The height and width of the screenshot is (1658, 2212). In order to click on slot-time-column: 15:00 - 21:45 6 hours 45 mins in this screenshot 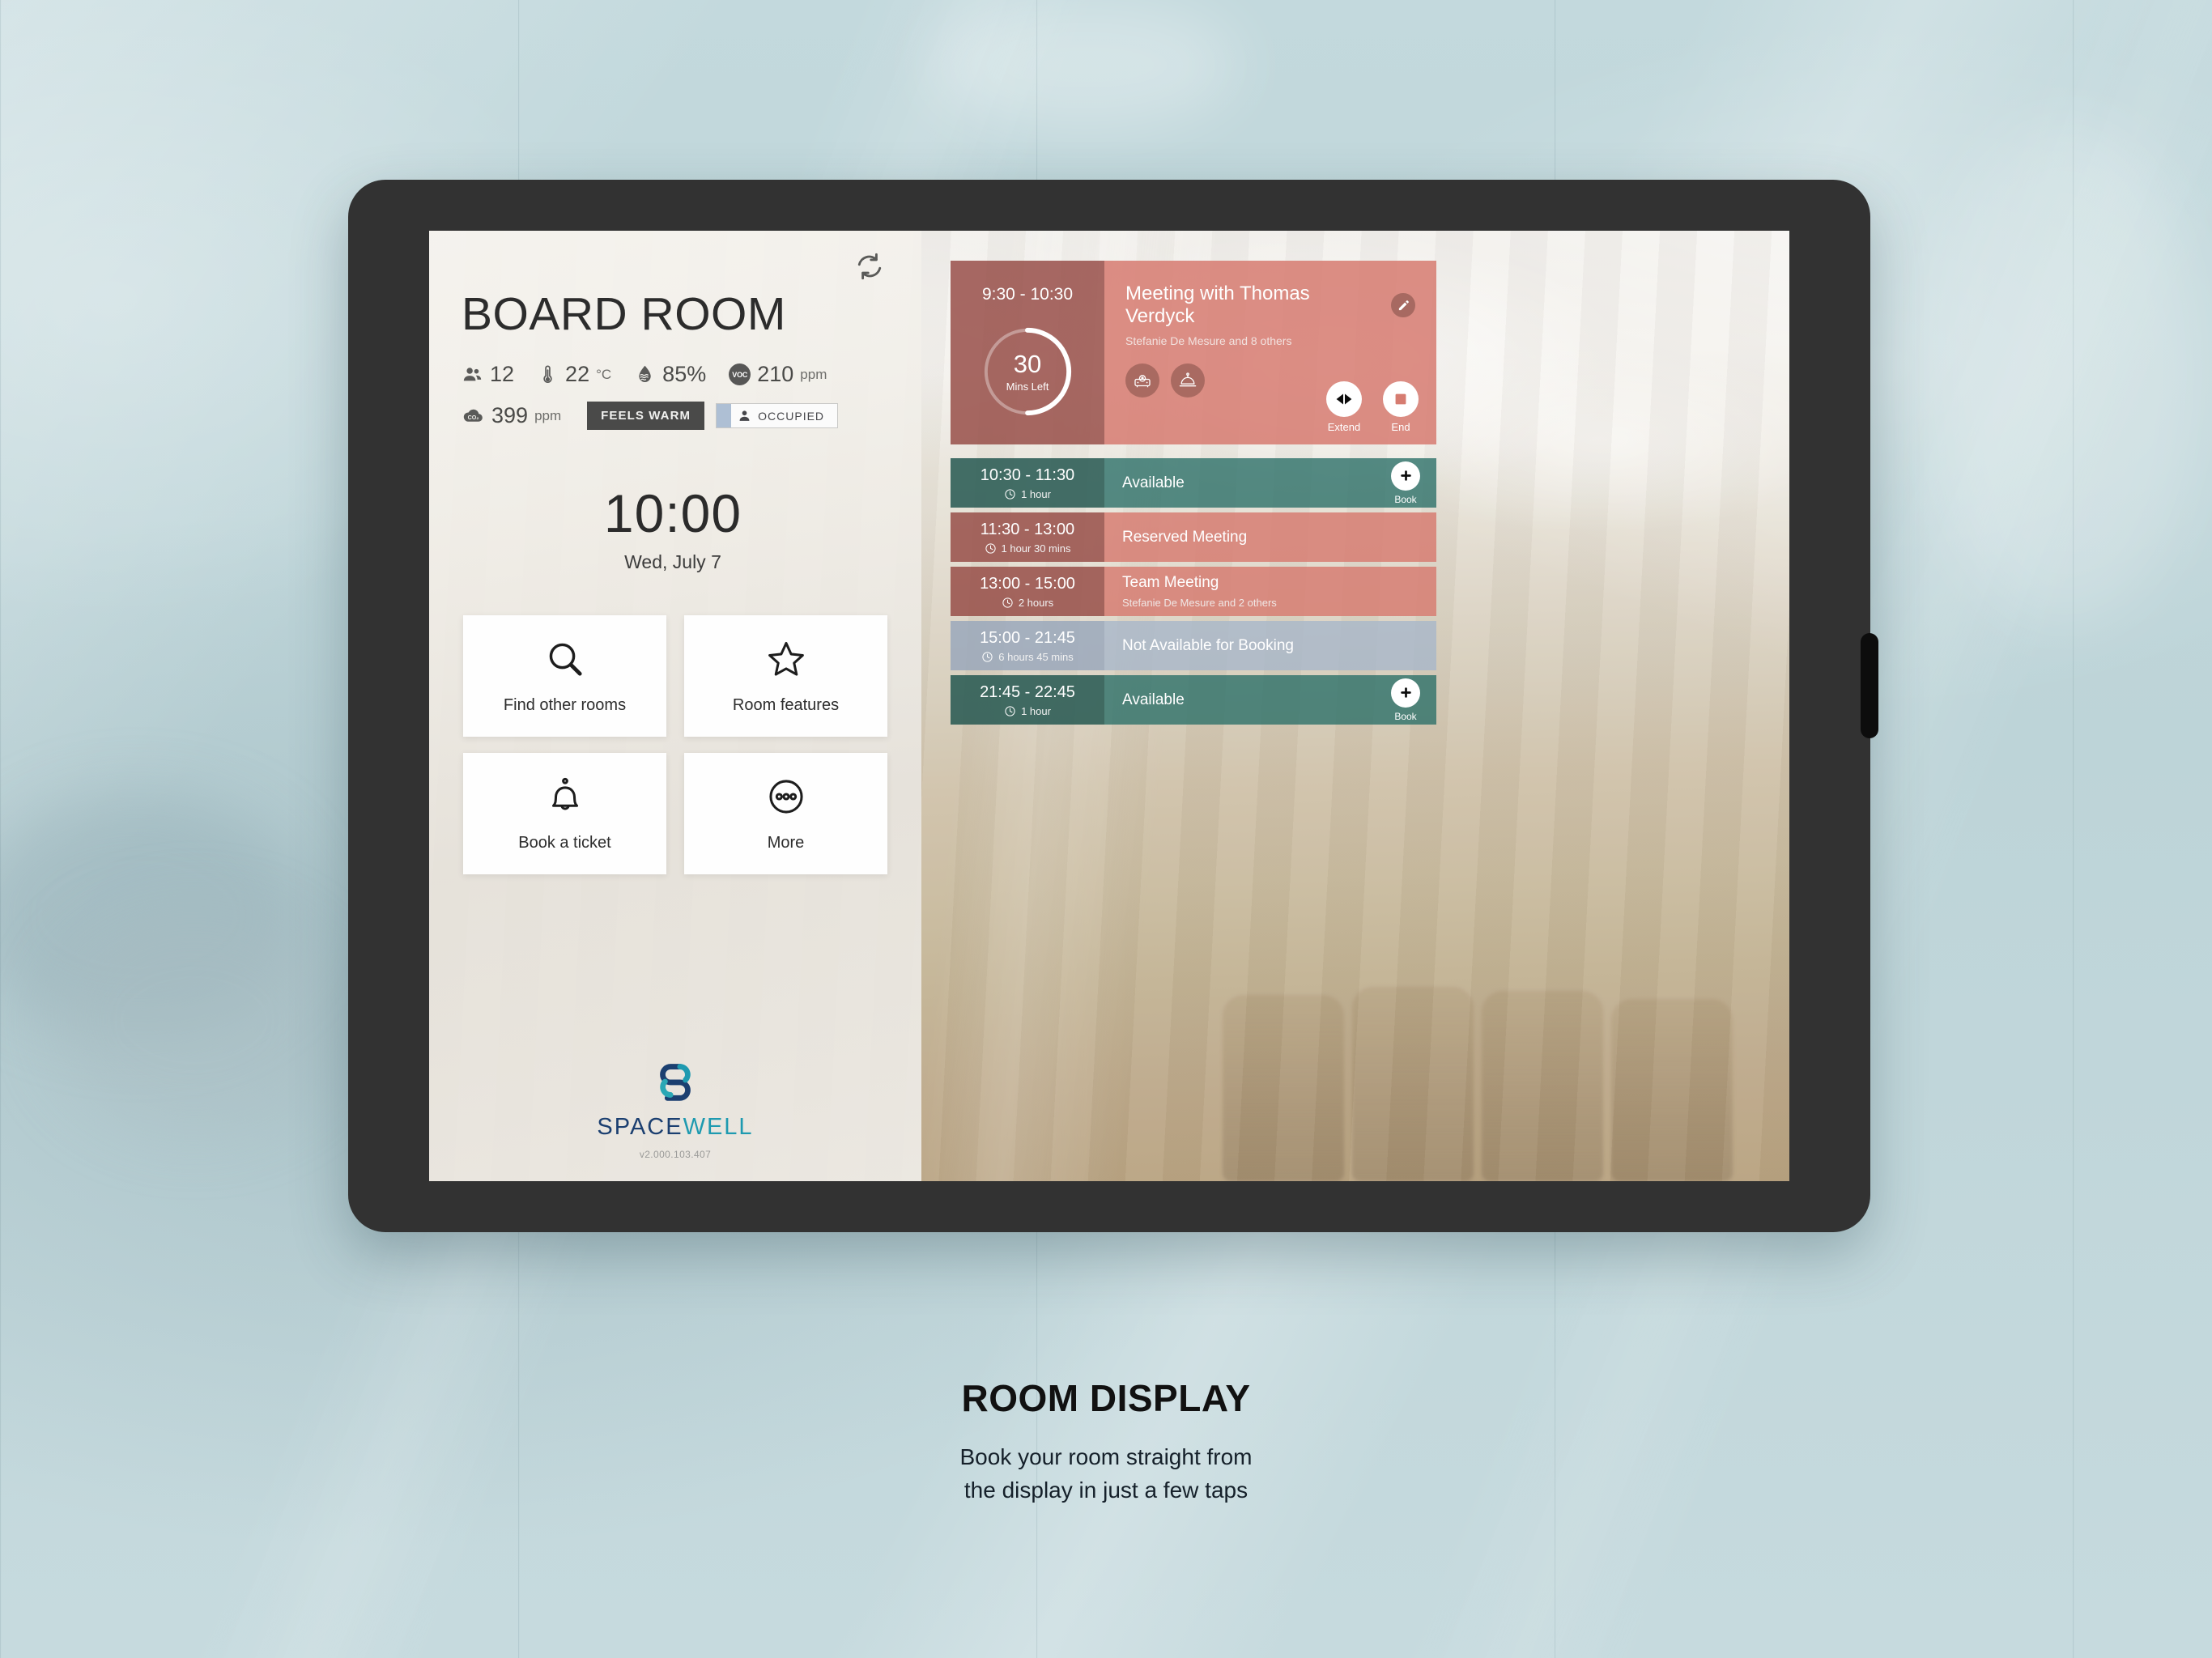, I will do `click(1028, 645)`.